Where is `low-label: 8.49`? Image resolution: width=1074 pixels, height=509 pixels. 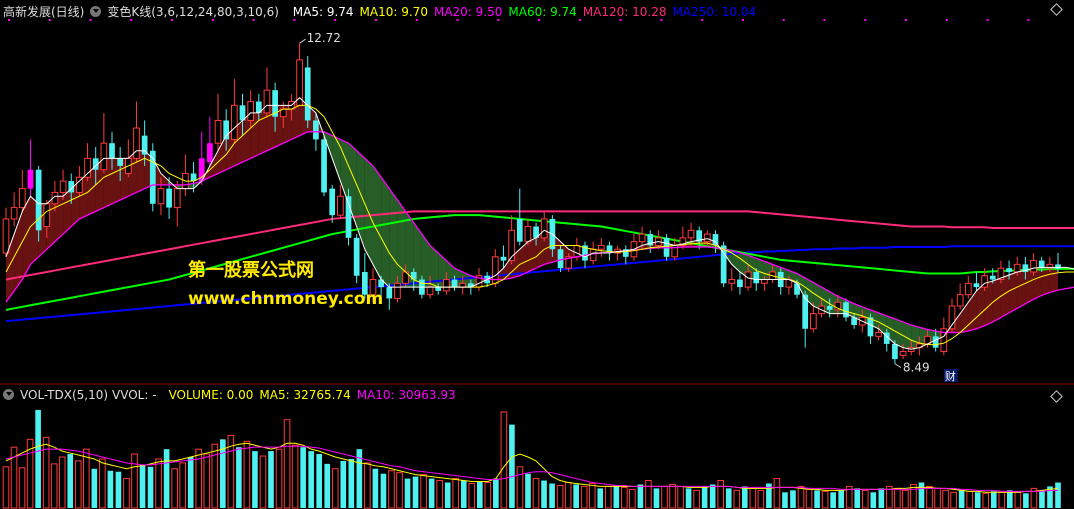 low-label: 8.49 is located at coordinates (916, 368).